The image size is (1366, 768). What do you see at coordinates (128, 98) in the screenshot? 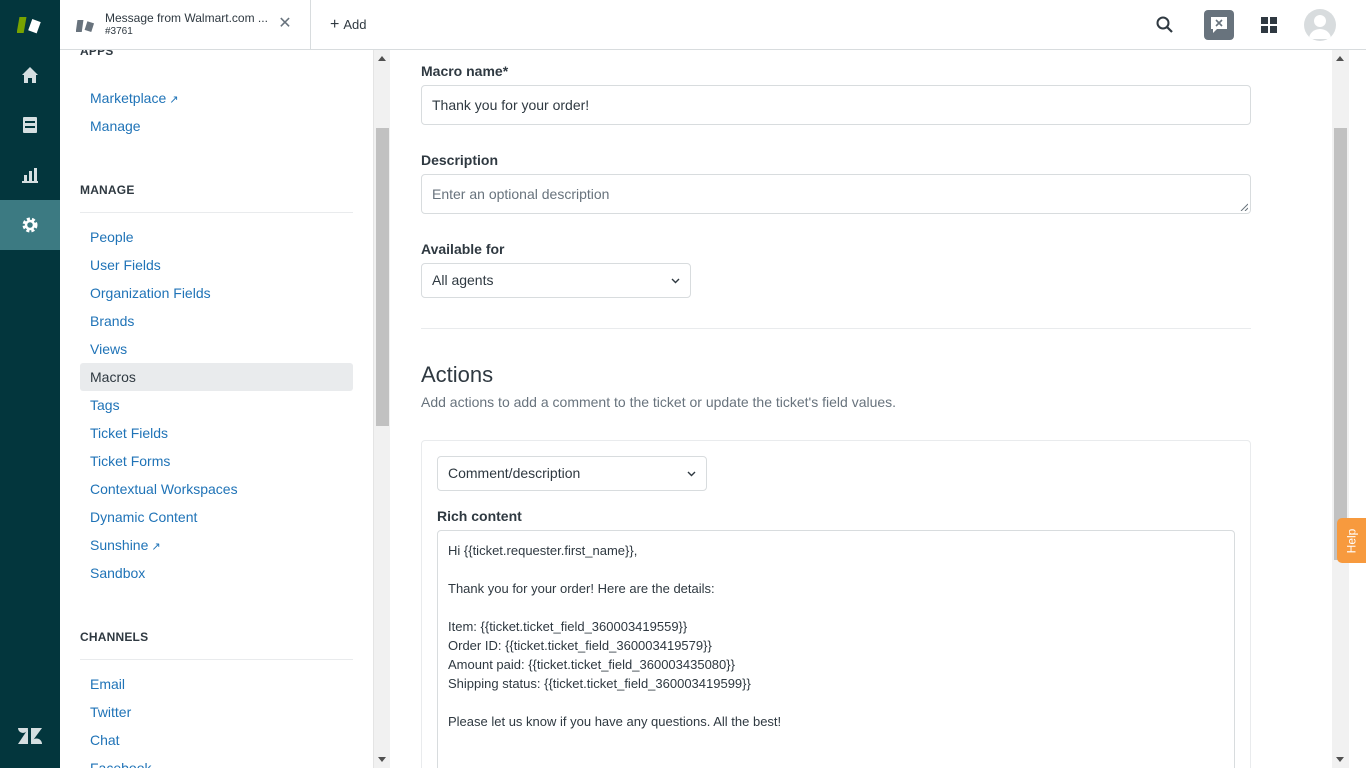
I see `sidebar-item-label: Marketplace` at bounding box center [128, 98].